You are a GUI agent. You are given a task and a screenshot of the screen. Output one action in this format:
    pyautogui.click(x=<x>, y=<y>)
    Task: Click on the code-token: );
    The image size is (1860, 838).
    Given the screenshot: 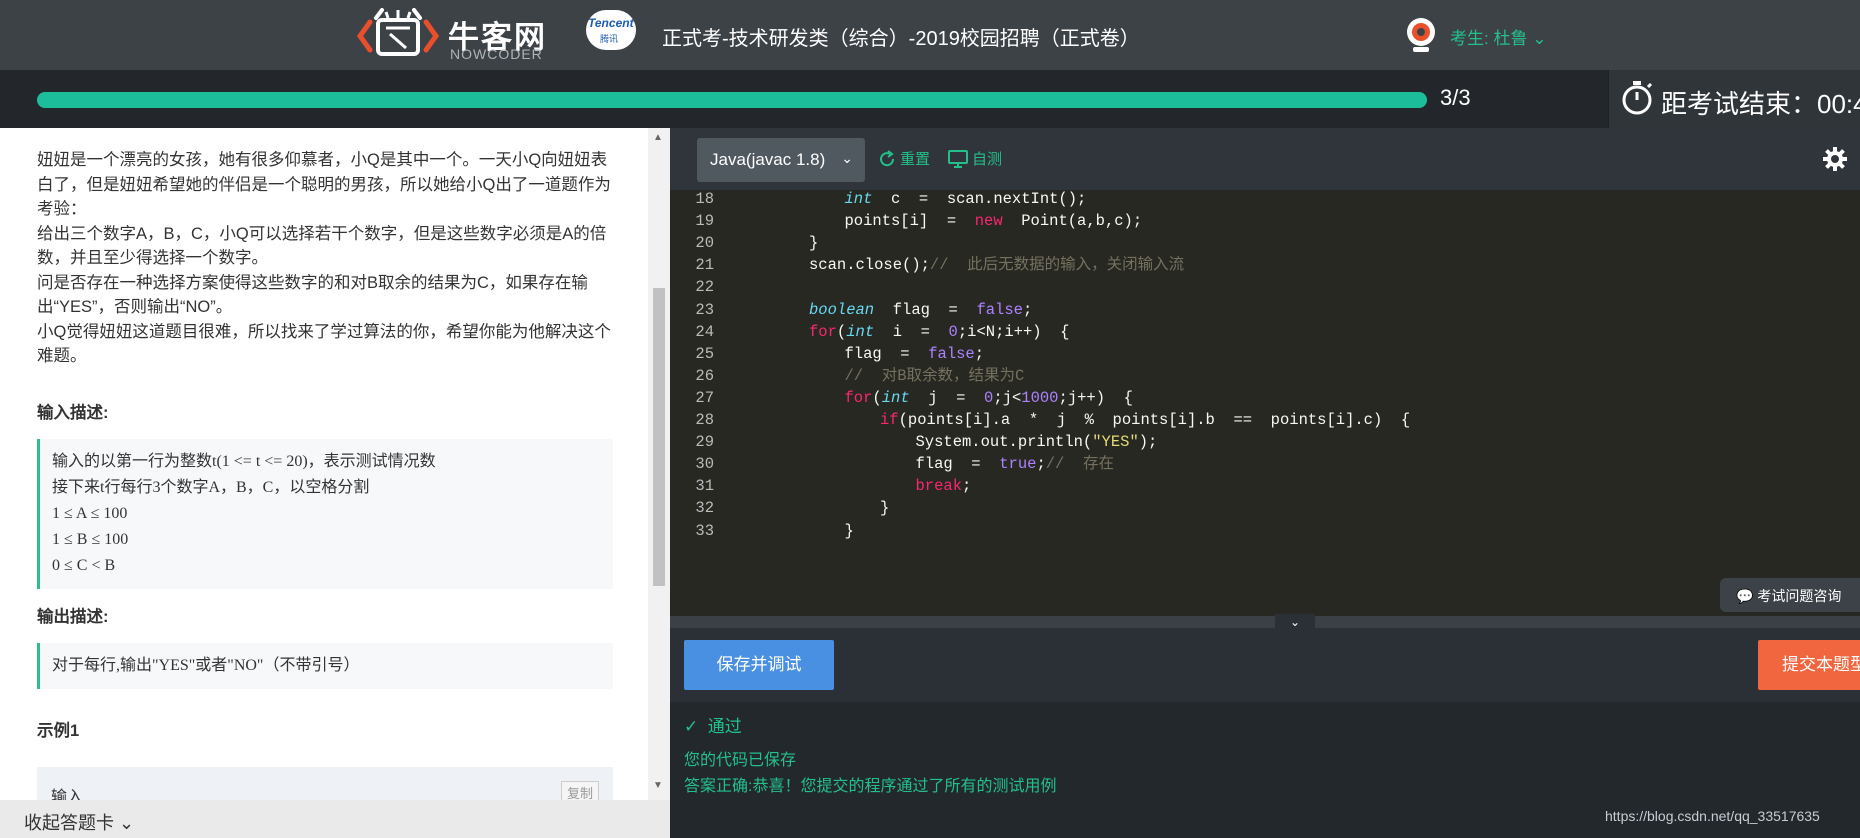 What is the action you would take?
    pyautogui.click(x=1148, y=442)
    